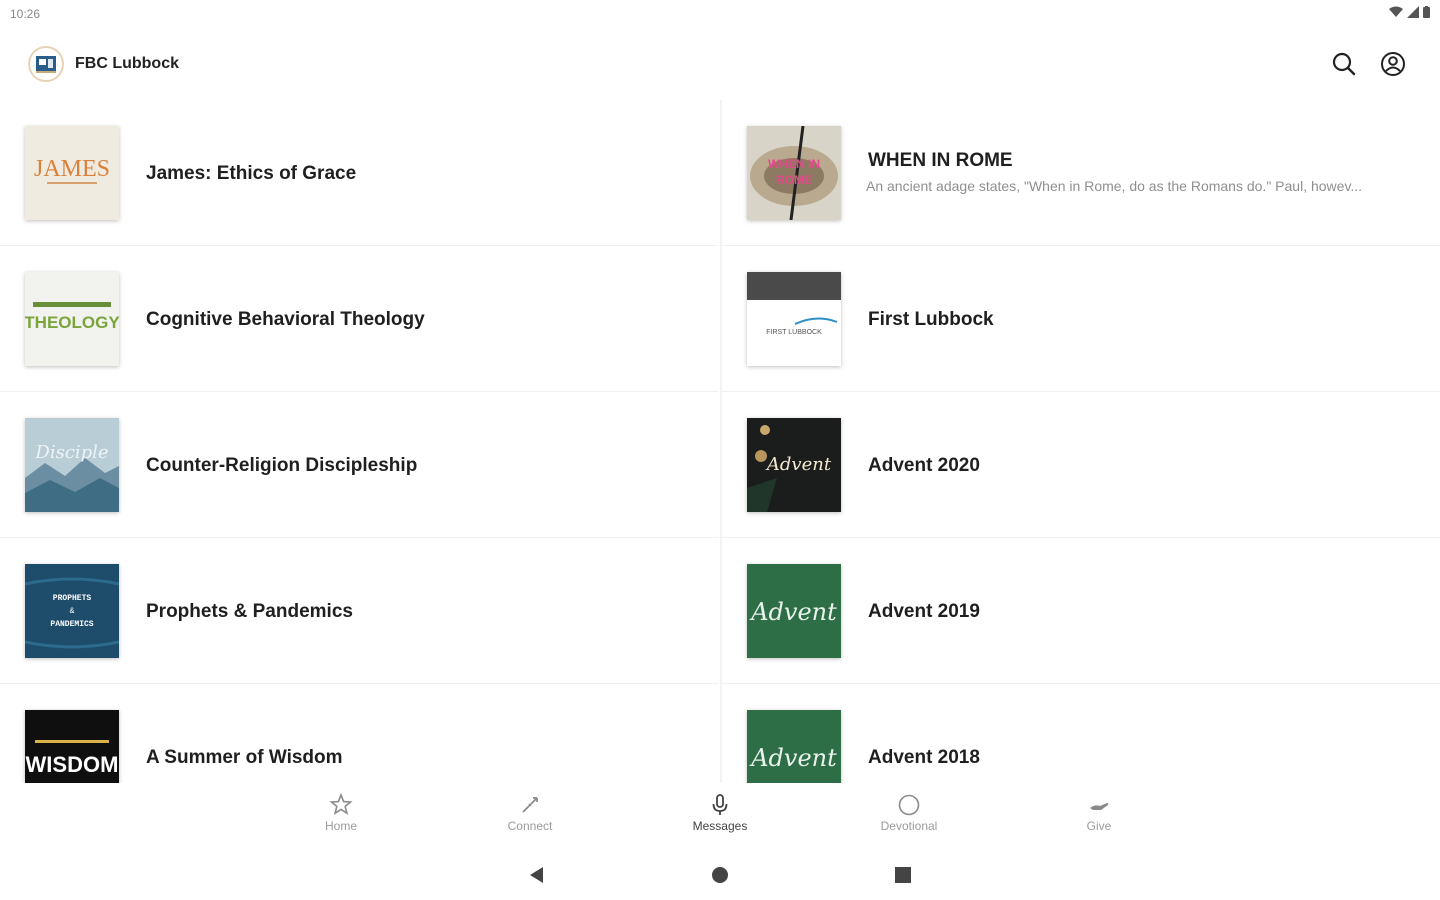 The height and width of the screenshot is (900, 1440). I want to click on back-triangle-icon, so click(536, 875).